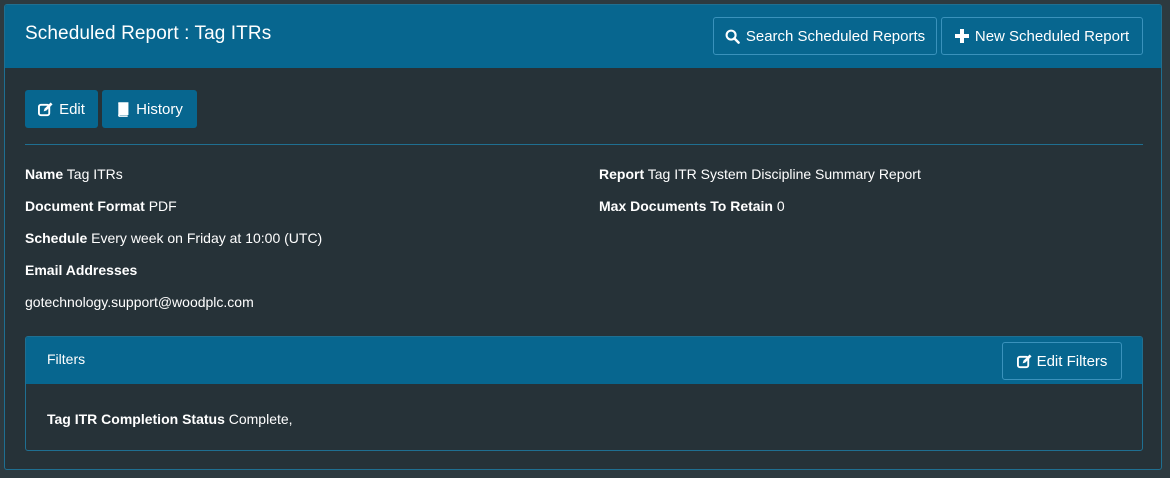  I want to click on new-scheduled-report-label: New Scheduled Report, so click(1052, 36).